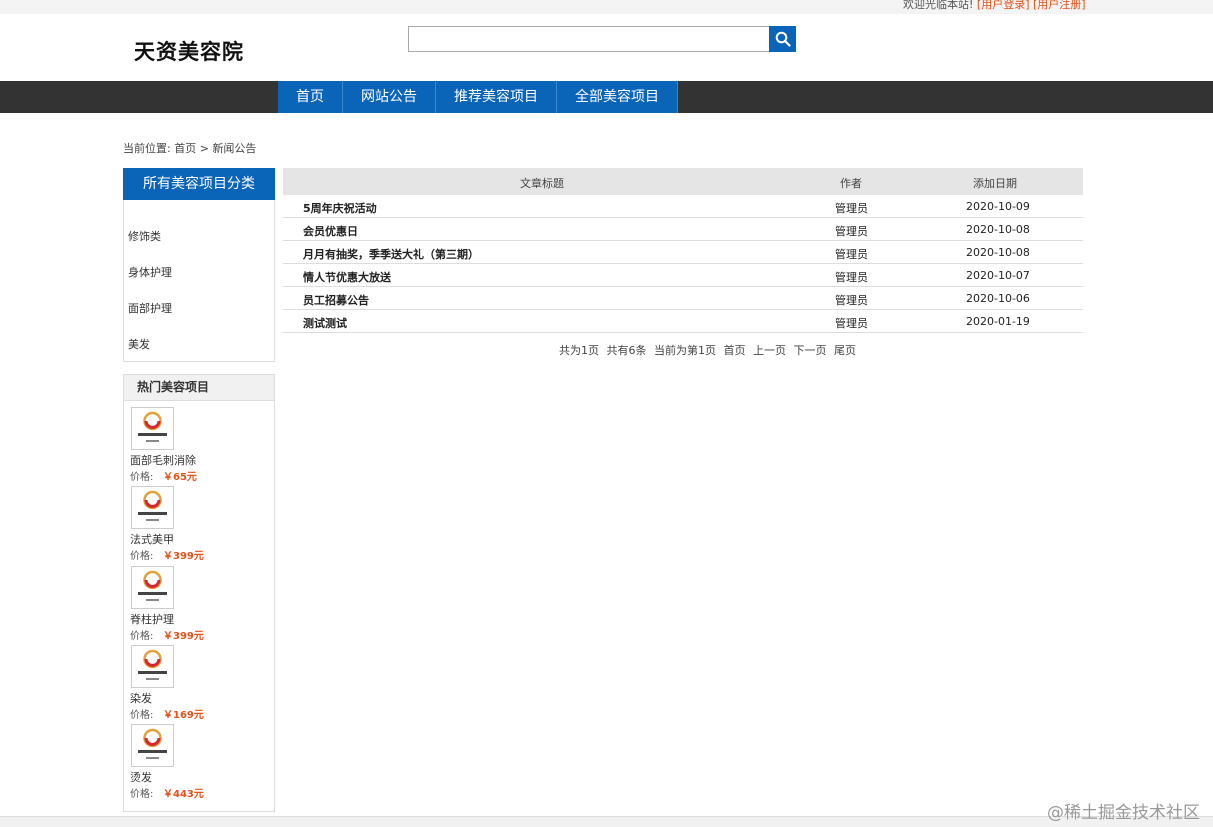  Describe the element at coordinates (325, 323) in the screenshot. I see `article-title-link: 测试测试` at that location.